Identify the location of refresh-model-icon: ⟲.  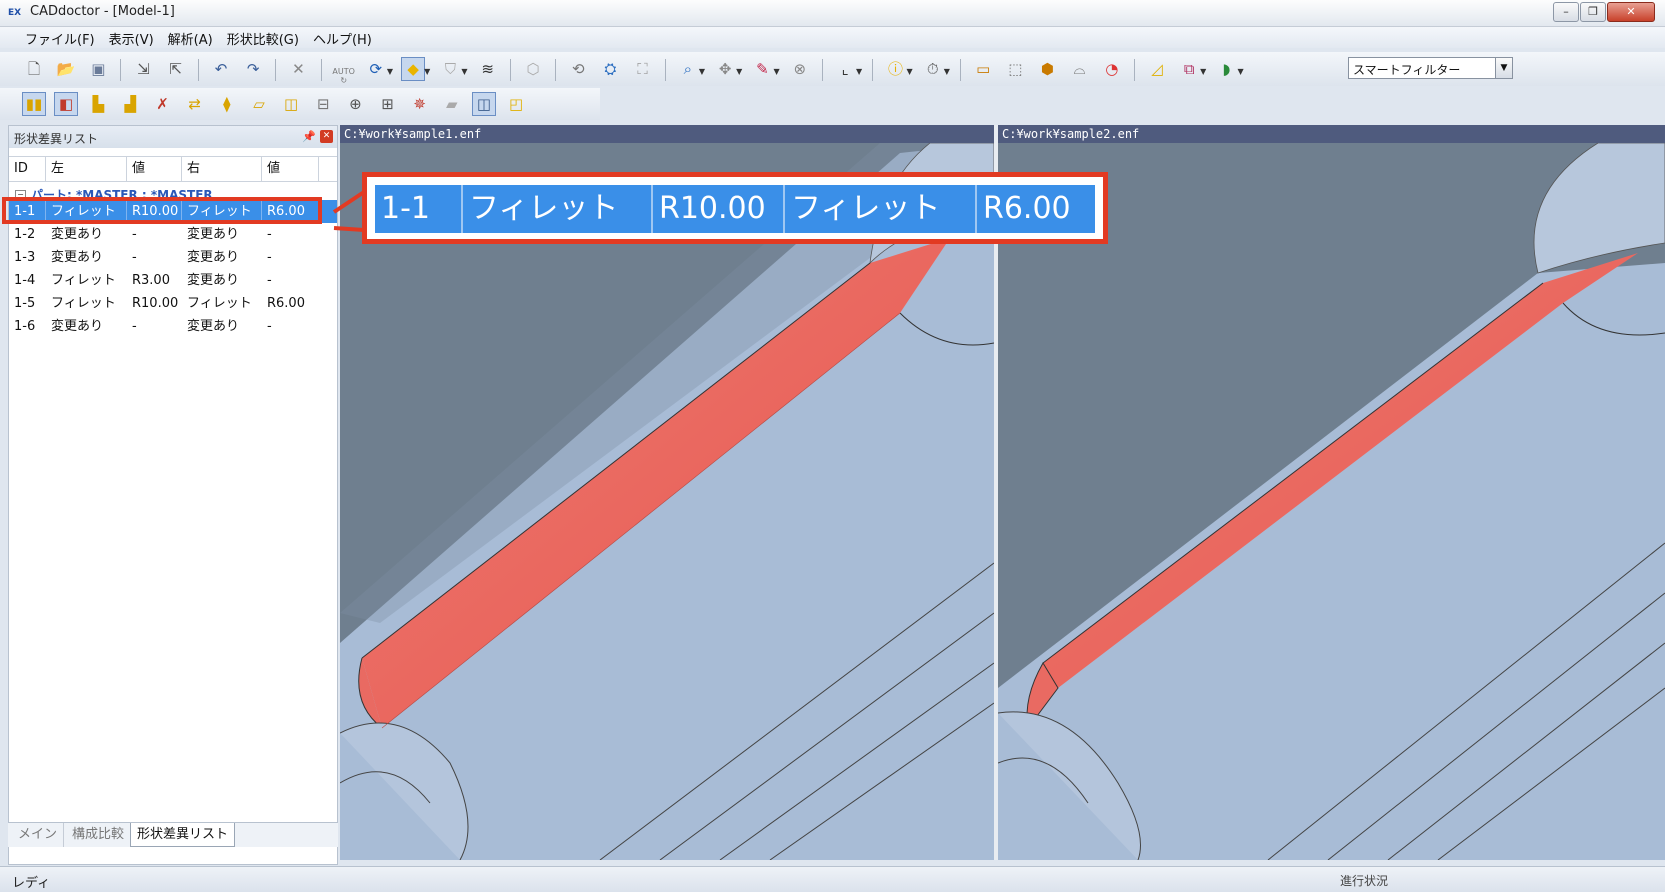
(578, 69).